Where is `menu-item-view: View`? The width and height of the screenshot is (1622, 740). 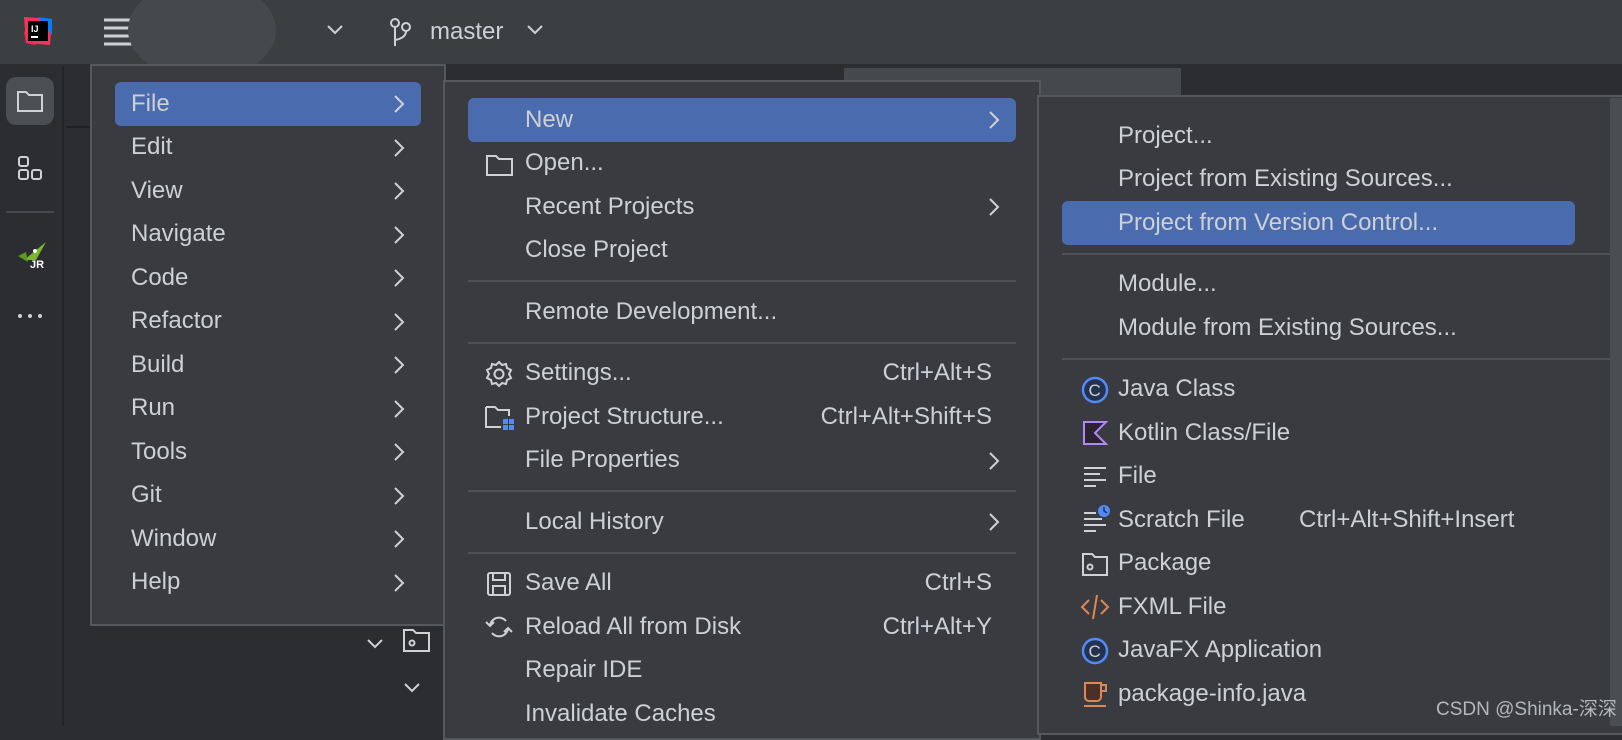
menu-item-view: View is located at coordinates (268, 191).